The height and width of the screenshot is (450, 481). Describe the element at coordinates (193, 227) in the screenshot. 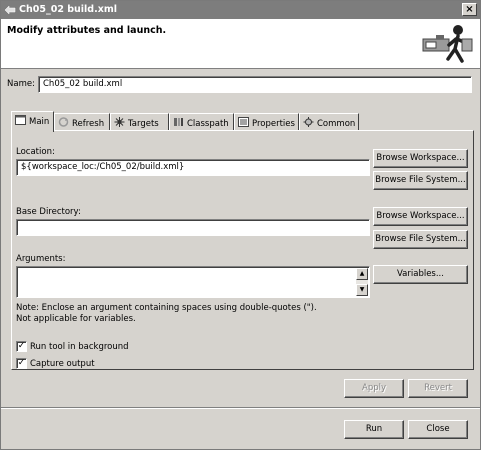

I see `base-directory-input` at that location.